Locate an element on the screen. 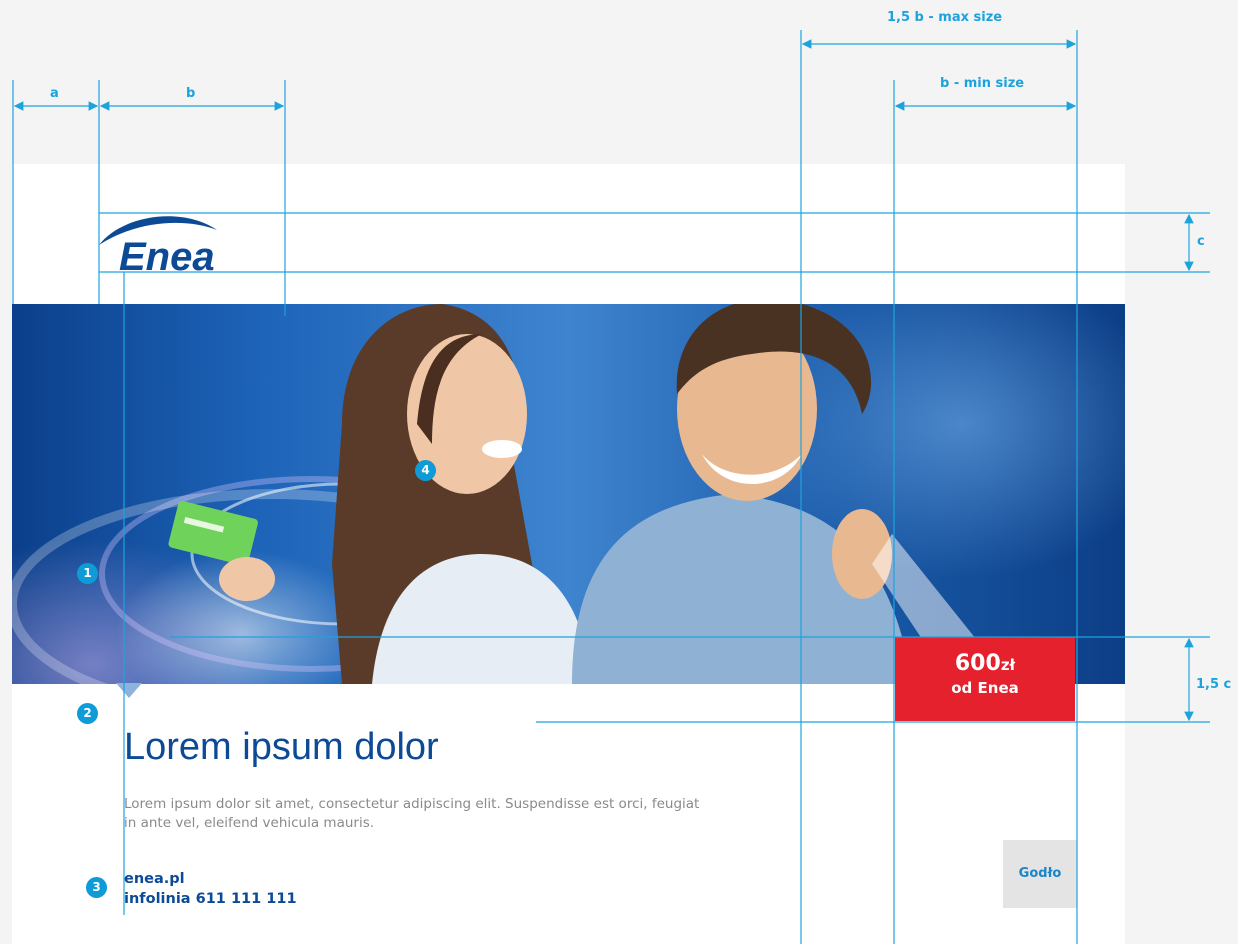 This screenshot has width=1238, height=944. dimension-bmax-label: 1,5 b - max size is located at coordinates (945, 17).